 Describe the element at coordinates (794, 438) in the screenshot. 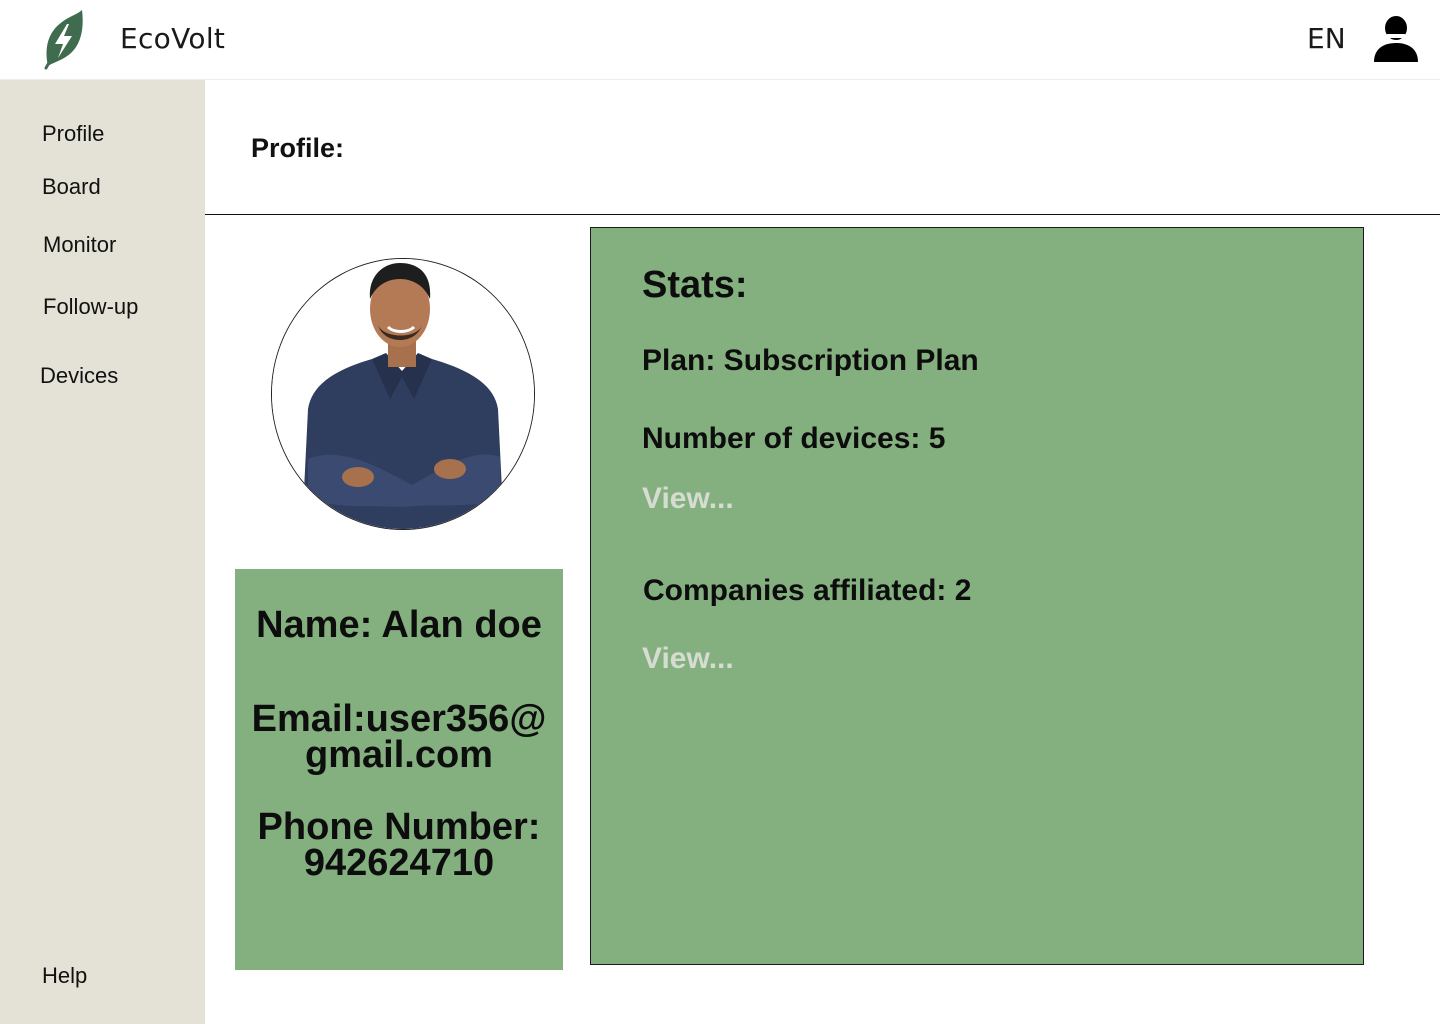

I see `stat-devices: Number of devices: 5` at that location.